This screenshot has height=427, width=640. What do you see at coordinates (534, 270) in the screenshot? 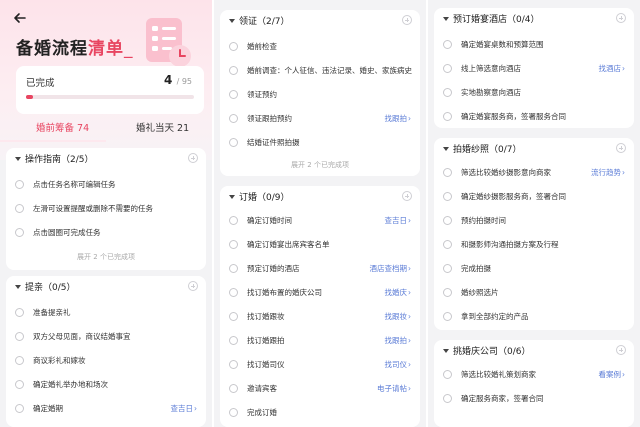
I see `task-row: 完成拍摄` at bounding box center [534, 270].